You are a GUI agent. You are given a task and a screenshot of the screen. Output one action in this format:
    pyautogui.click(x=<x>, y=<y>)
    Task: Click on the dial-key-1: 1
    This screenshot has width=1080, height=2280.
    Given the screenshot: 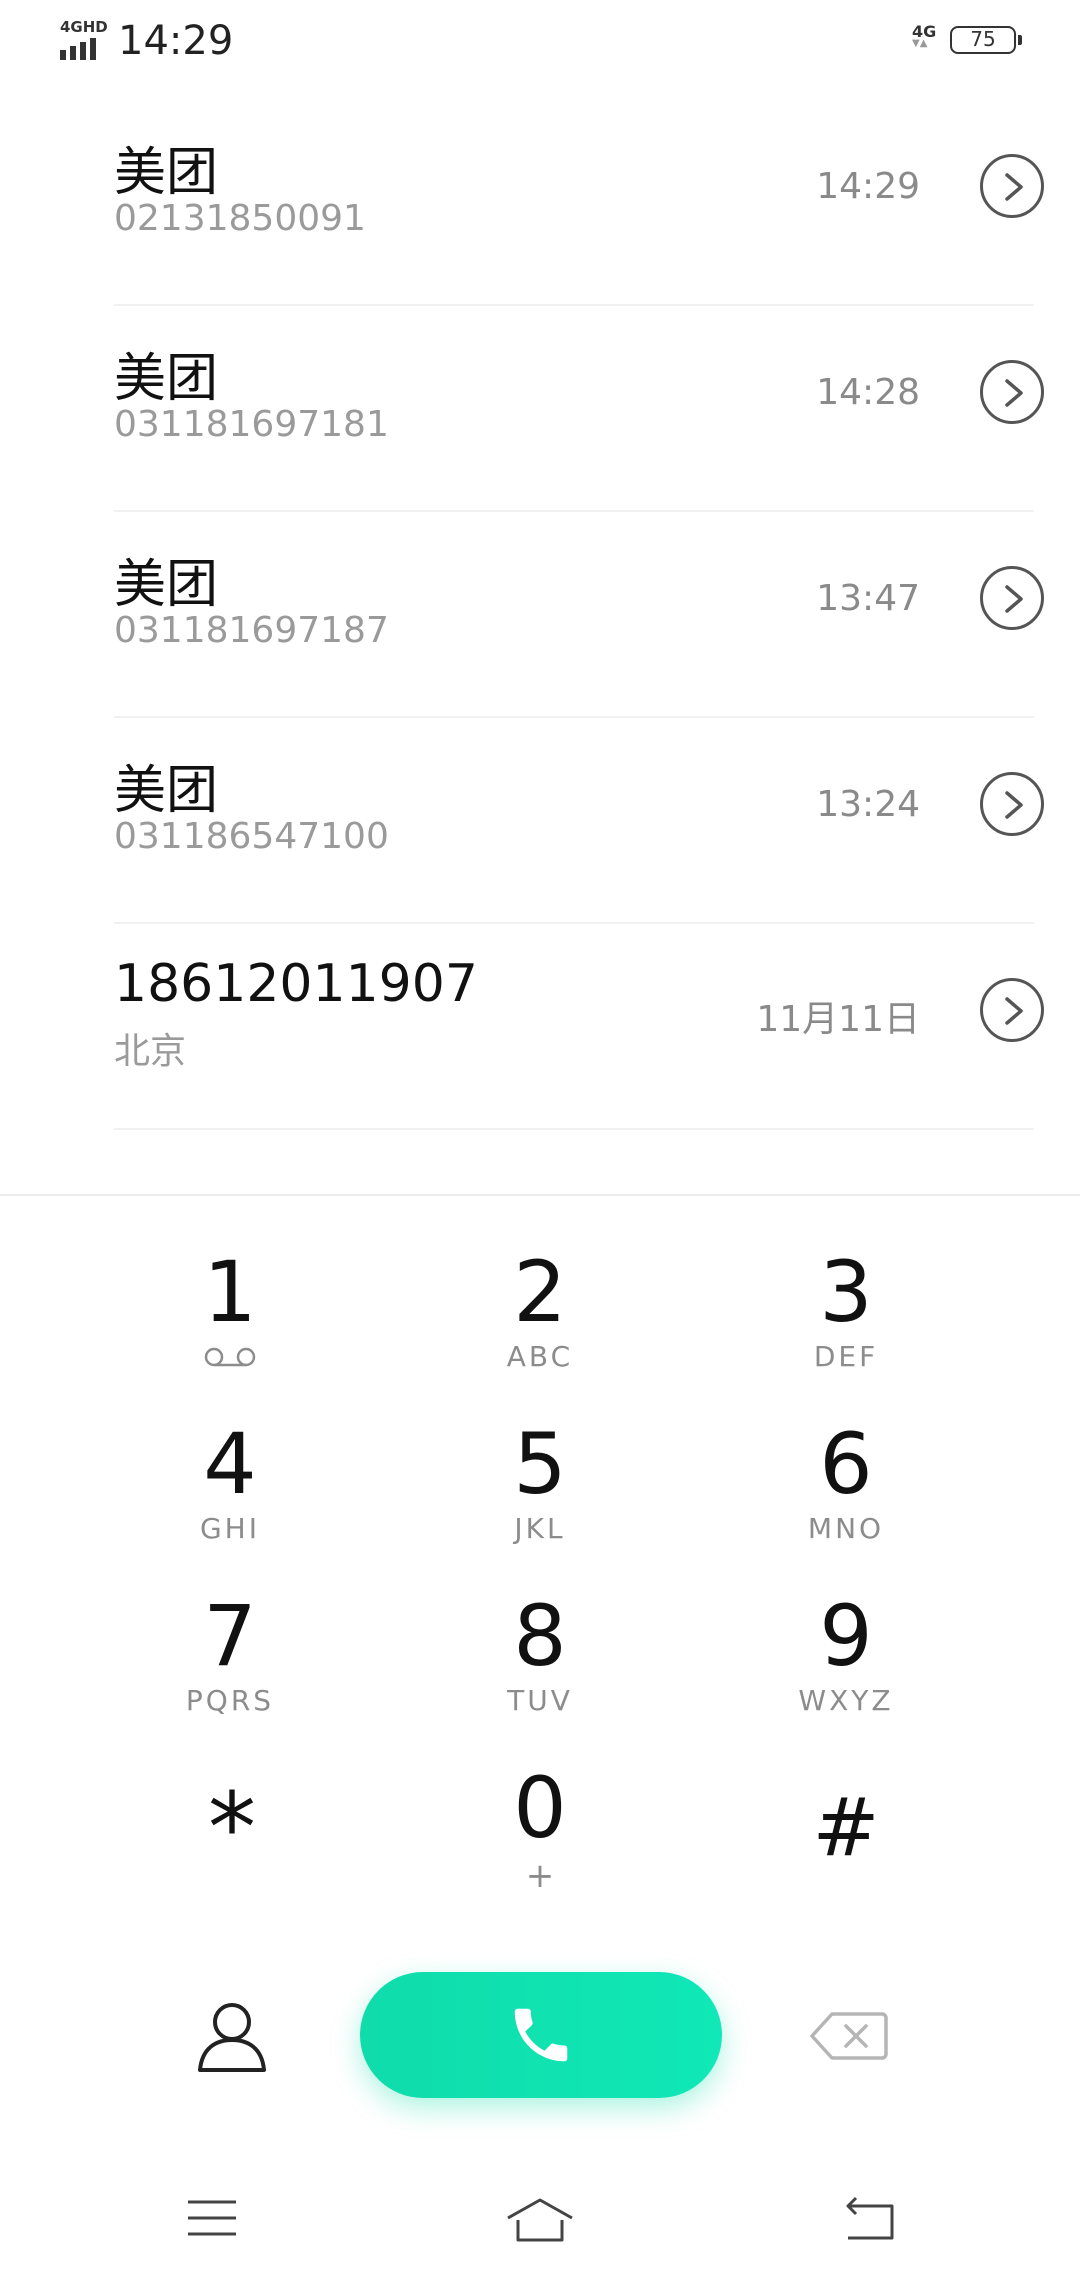 What is the action you would take?
    pyautogui.click(x=230, y=1326)
    